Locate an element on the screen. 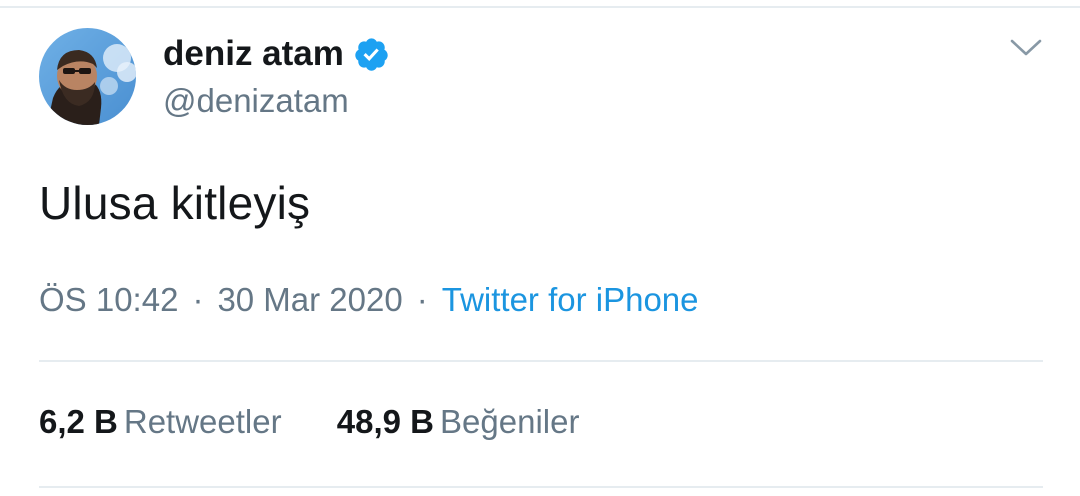 The height and width of the screenshot is (496, 1080). author-display-name: deniz atam is located at coordinates (253, 54).